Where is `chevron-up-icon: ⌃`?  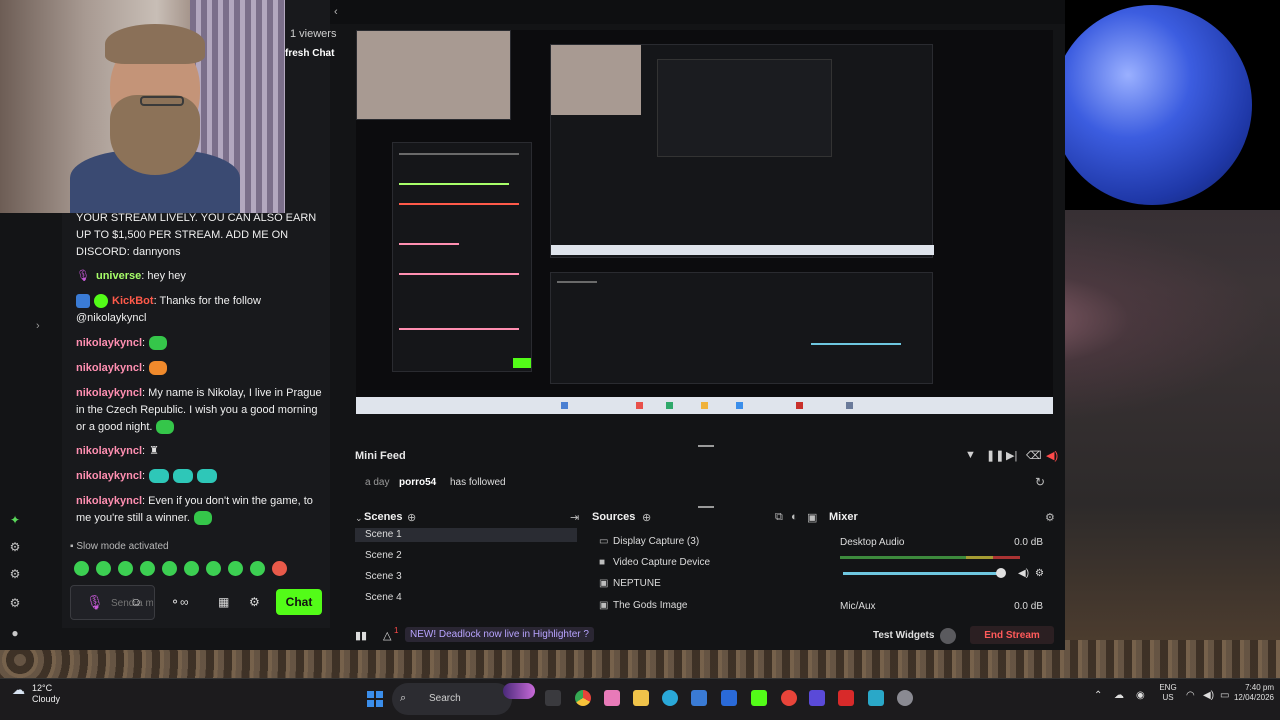
chevron-up-icon: ⌃ is located at coordinates (1098, 695).